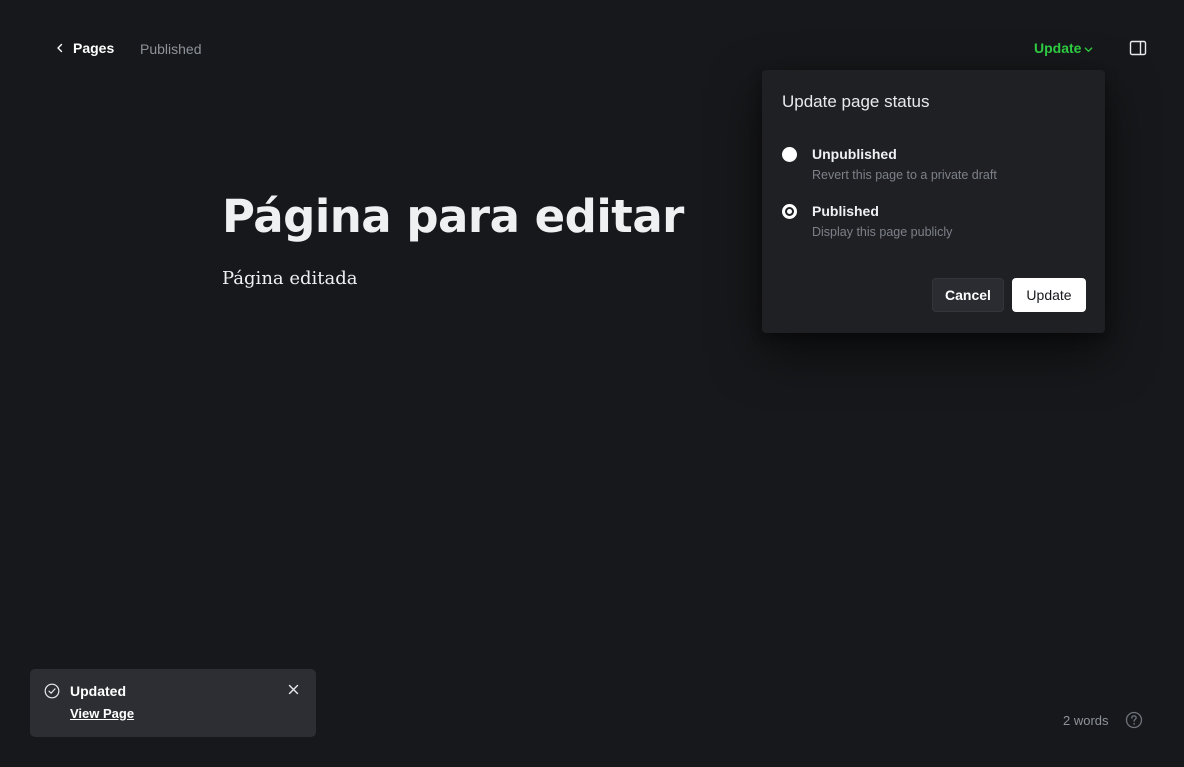 Image resolution: width=1184 pixels, height=767 pixels. What do you see at coordinates (94, 48) in the screenshot?
I see `back-label: Pages` at bounding box center [94, 48].